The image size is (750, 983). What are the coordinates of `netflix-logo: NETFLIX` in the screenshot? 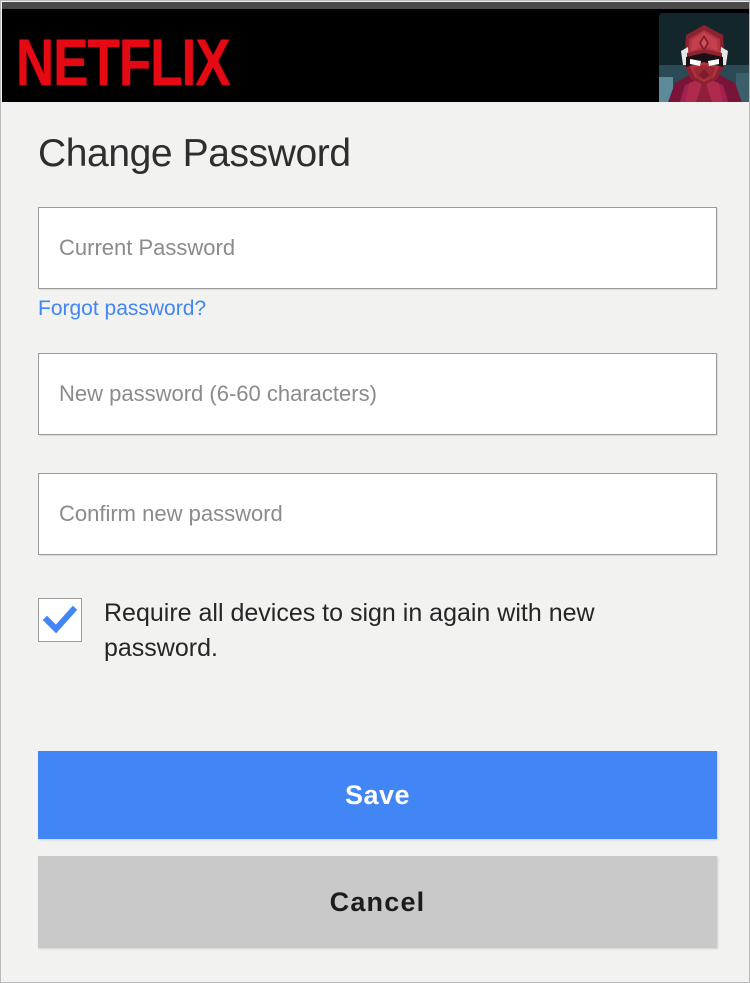 It's located at (123, 63).